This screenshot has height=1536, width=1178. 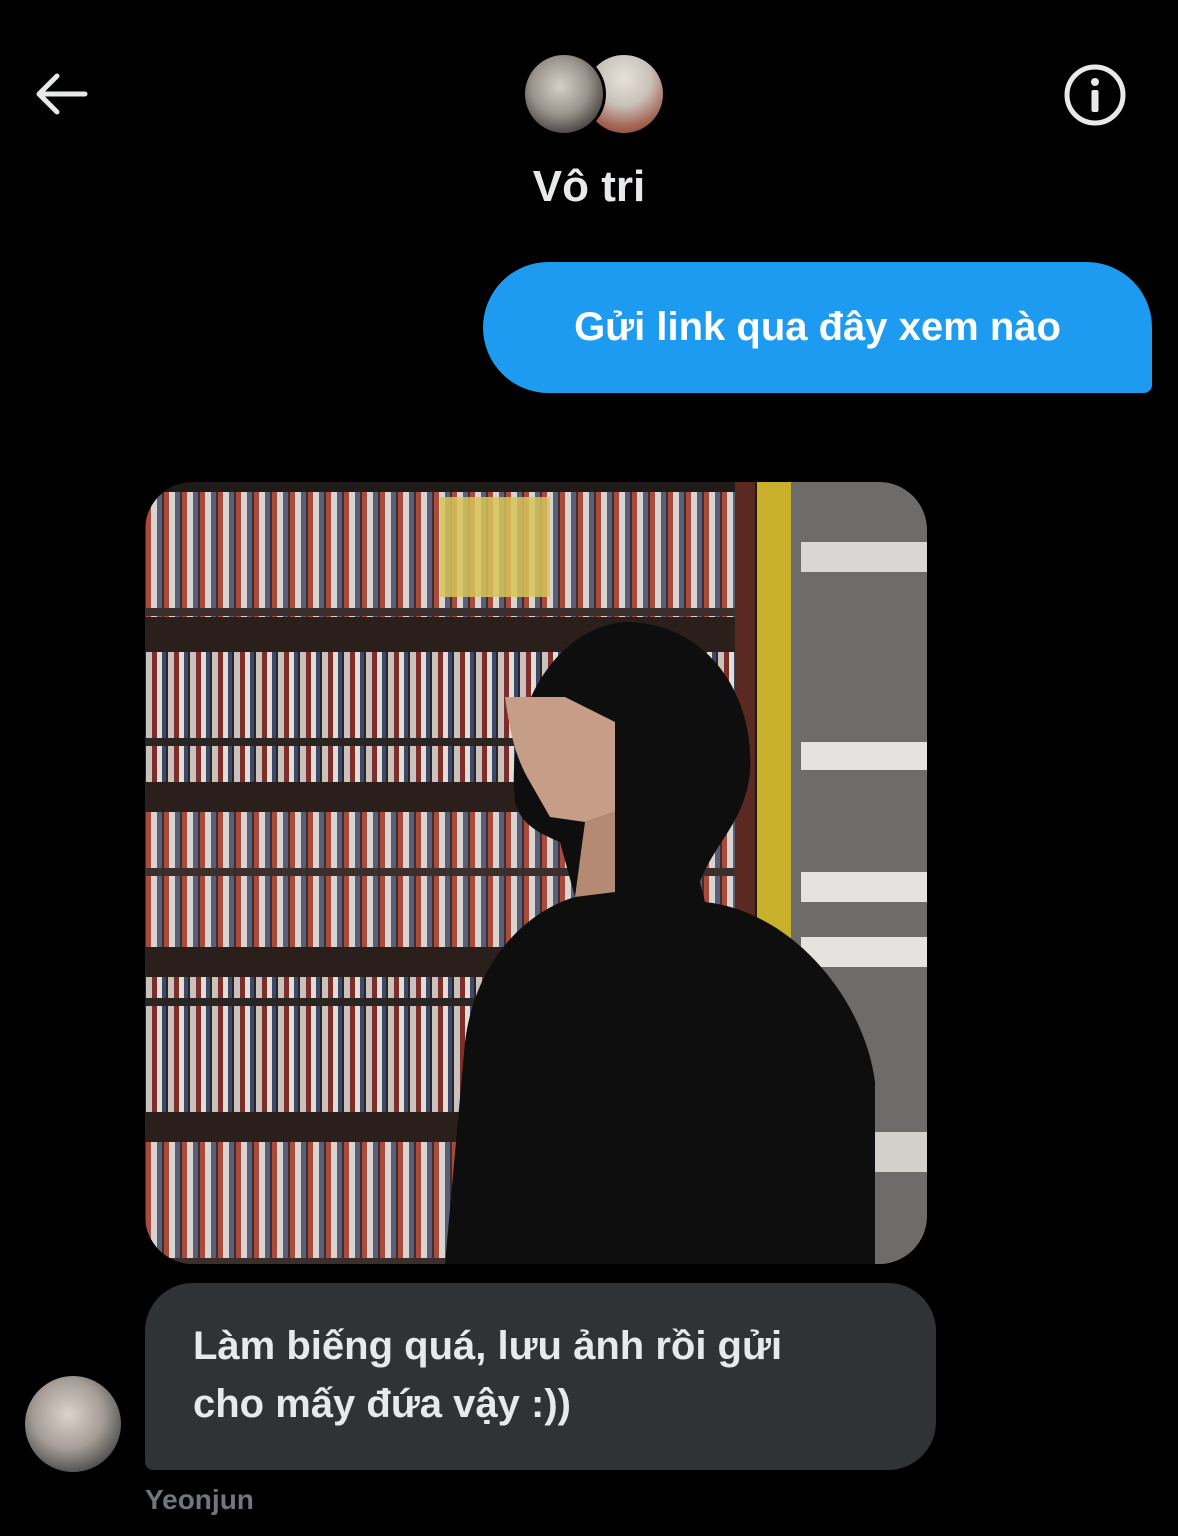 I want to click on info-circle-icon, so click(x=1095, y=95).